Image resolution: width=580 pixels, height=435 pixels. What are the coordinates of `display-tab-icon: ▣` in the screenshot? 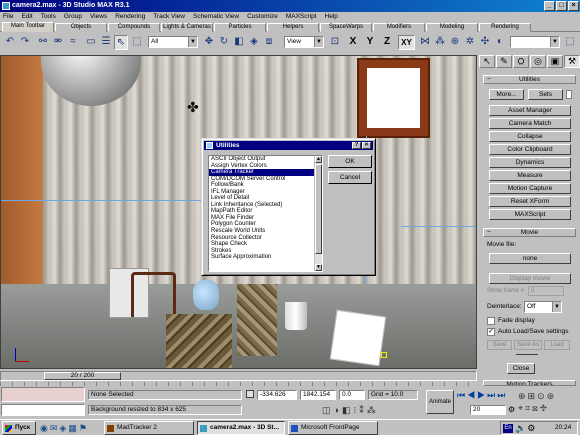 It's located at (555, 61).